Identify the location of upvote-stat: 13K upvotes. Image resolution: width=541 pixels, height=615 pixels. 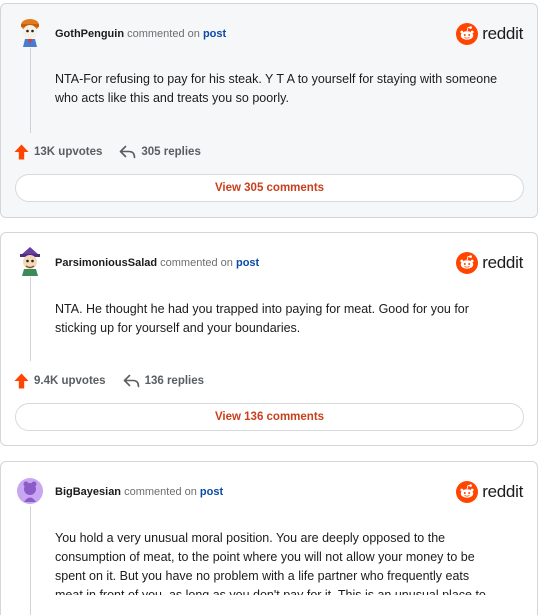
(58, 152).